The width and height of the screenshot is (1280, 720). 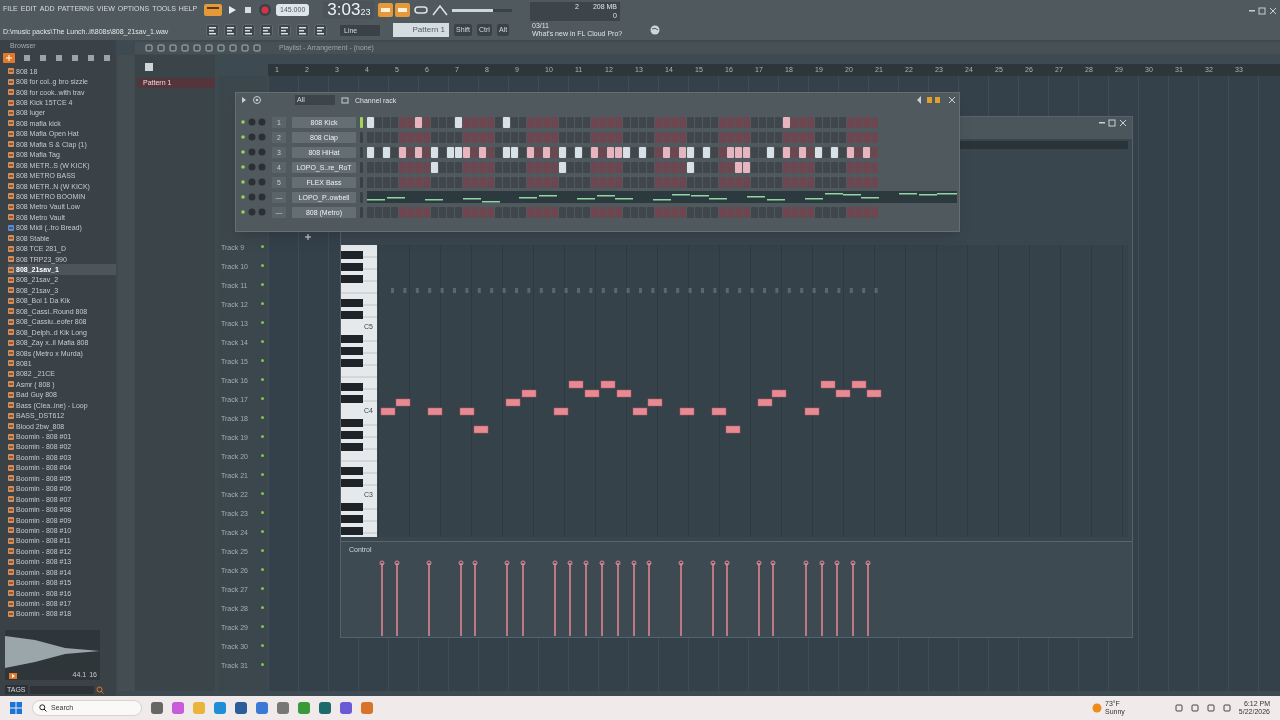 I want to click on pattern-song-toggle, so click(x=213, y=10).